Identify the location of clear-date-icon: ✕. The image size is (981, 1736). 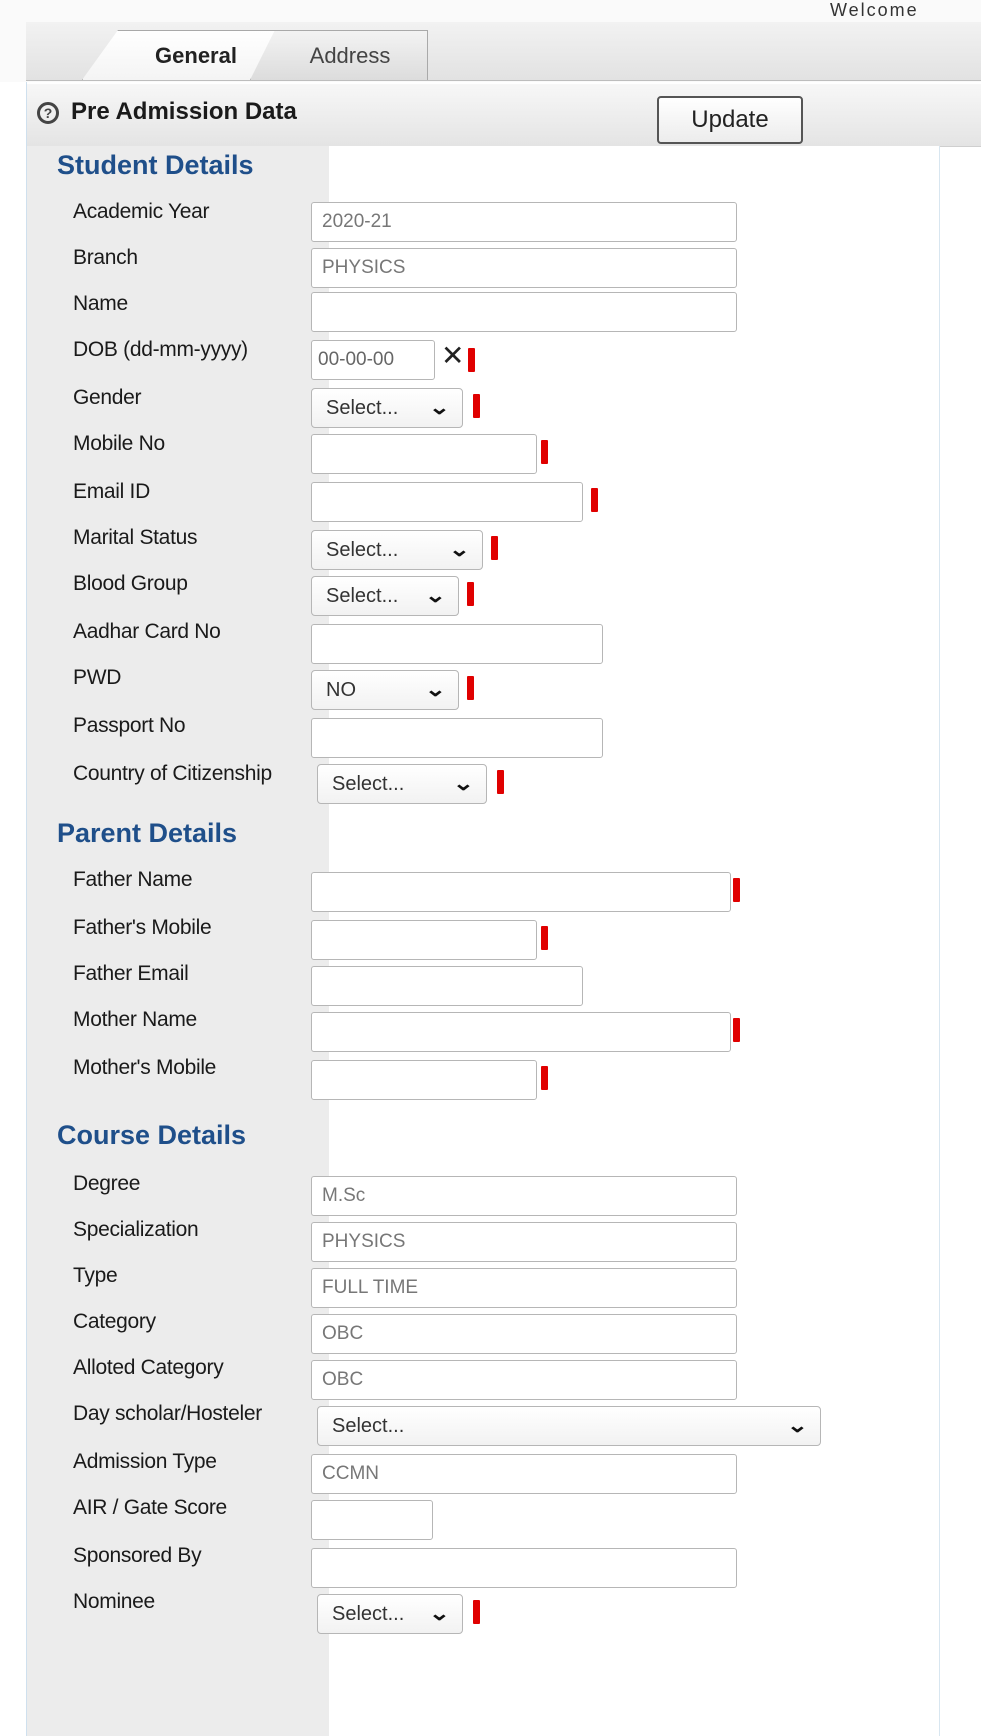
(452, 356).